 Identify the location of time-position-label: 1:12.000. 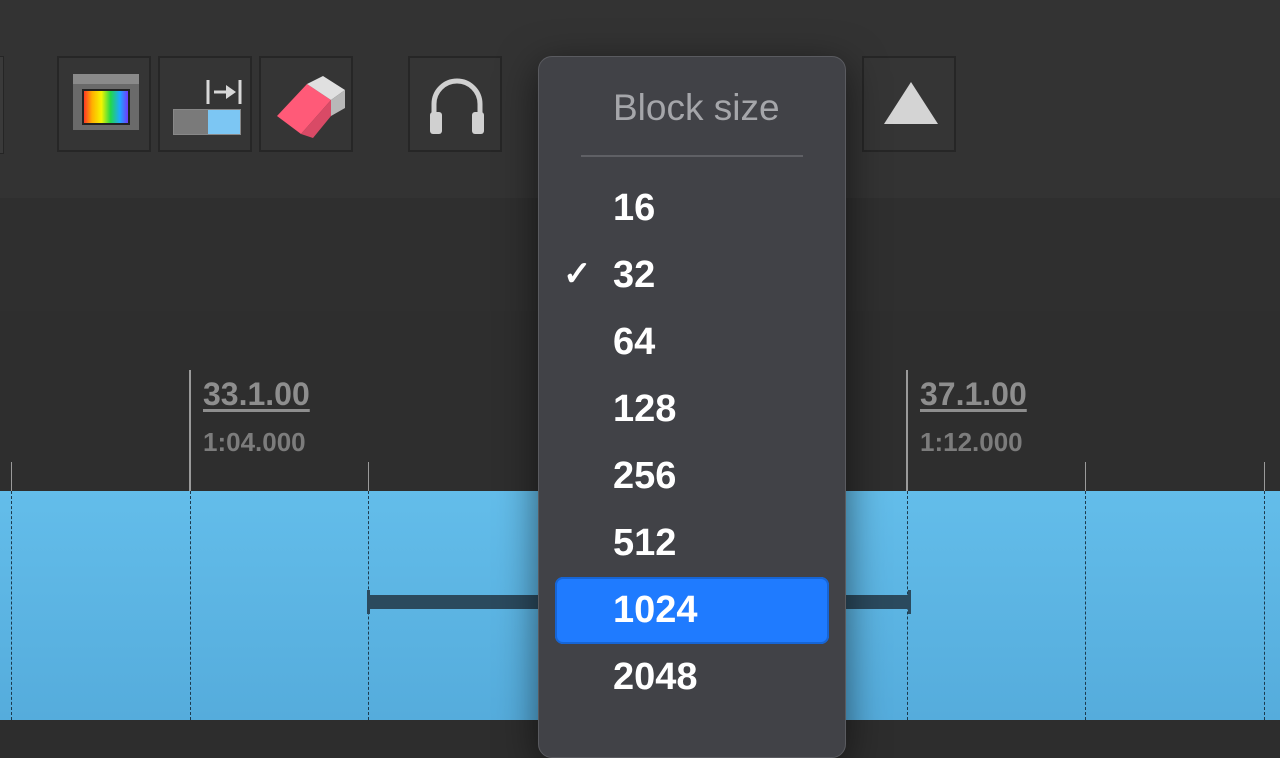
(971, 442).